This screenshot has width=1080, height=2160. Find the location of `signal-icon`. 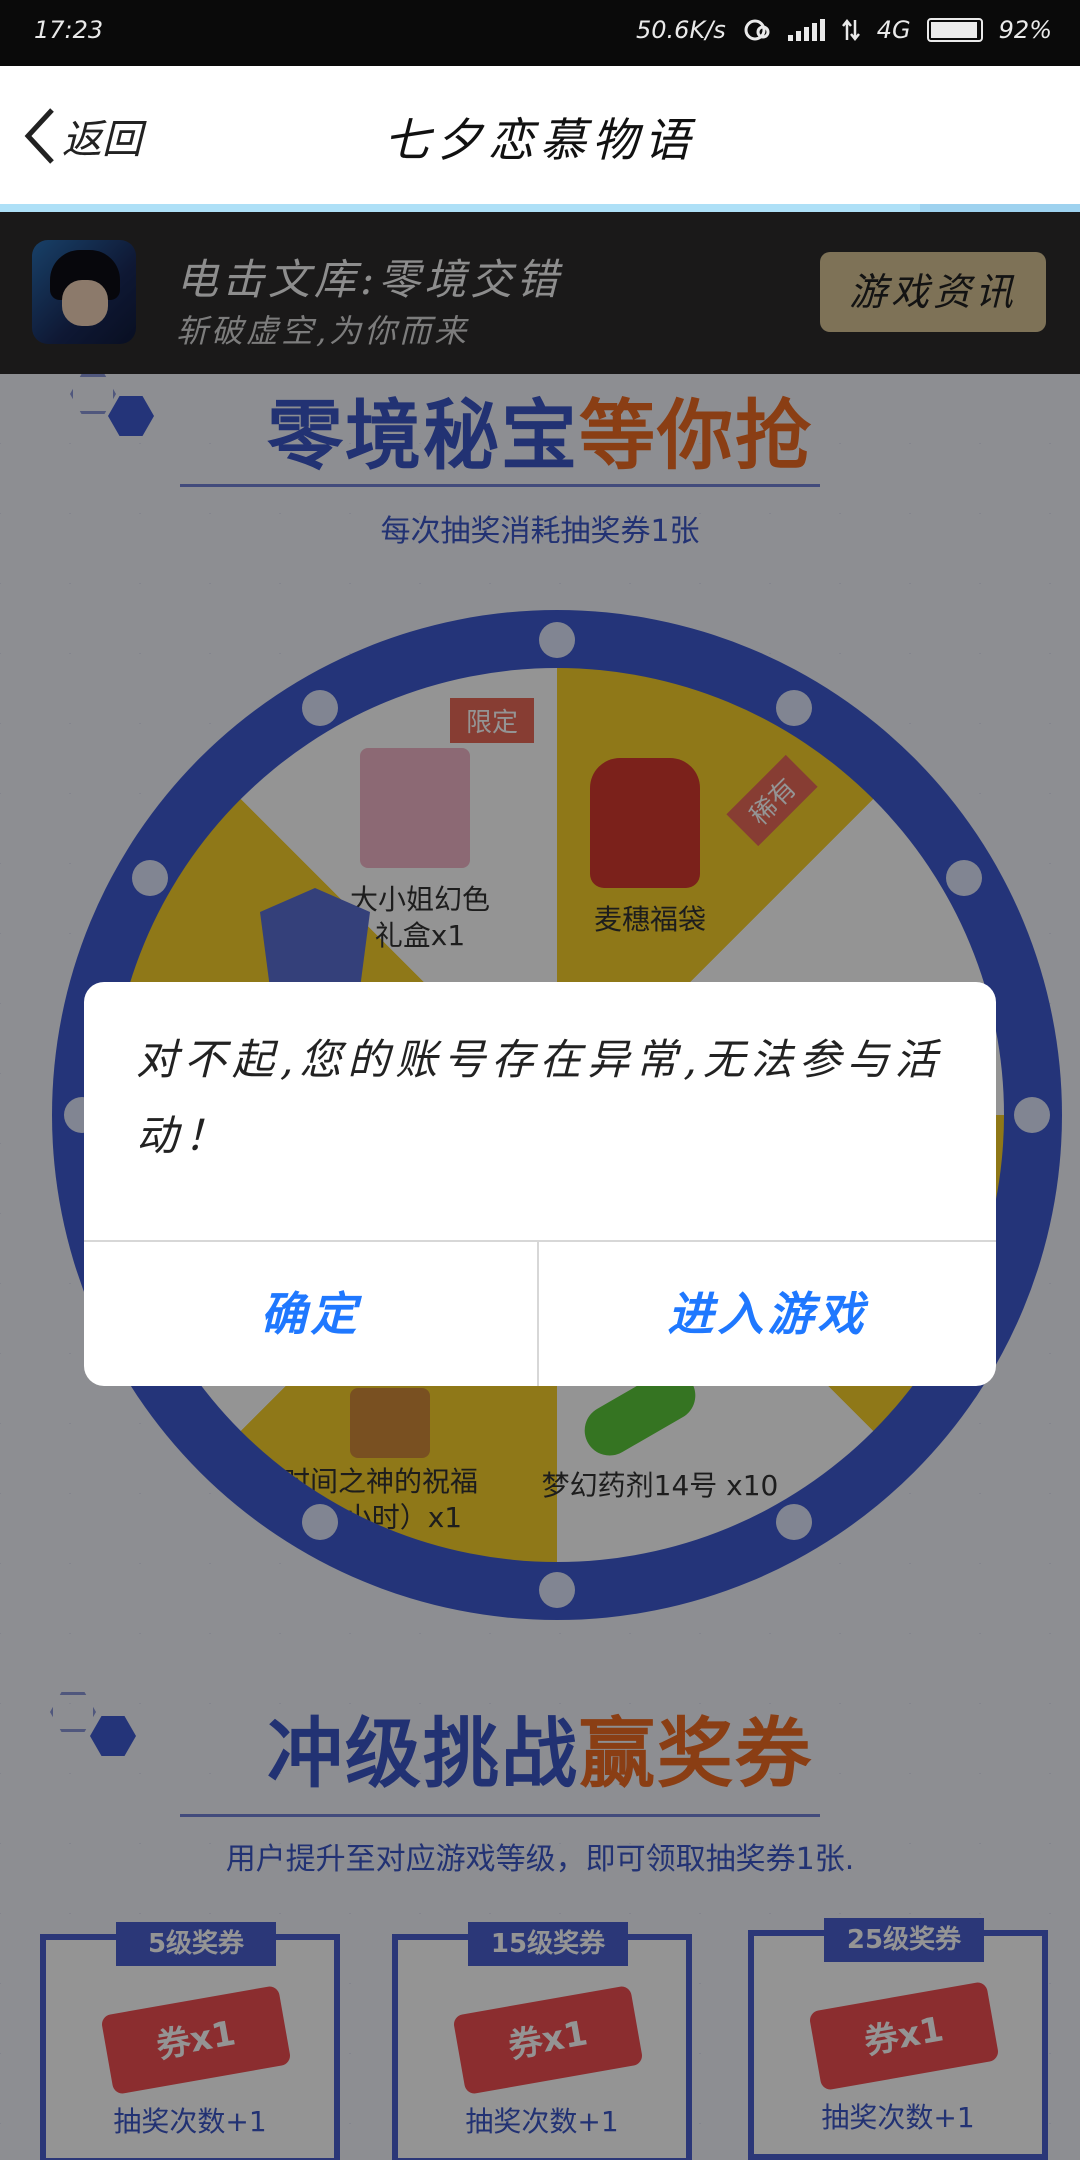

signal-icon is located at coordinates (806, 30).